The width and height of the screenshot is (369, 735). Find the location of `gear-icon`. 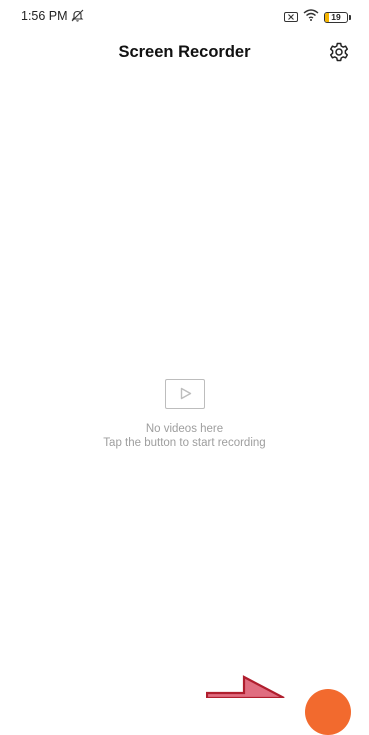

gear-icon is located at coordinates (339, 52).